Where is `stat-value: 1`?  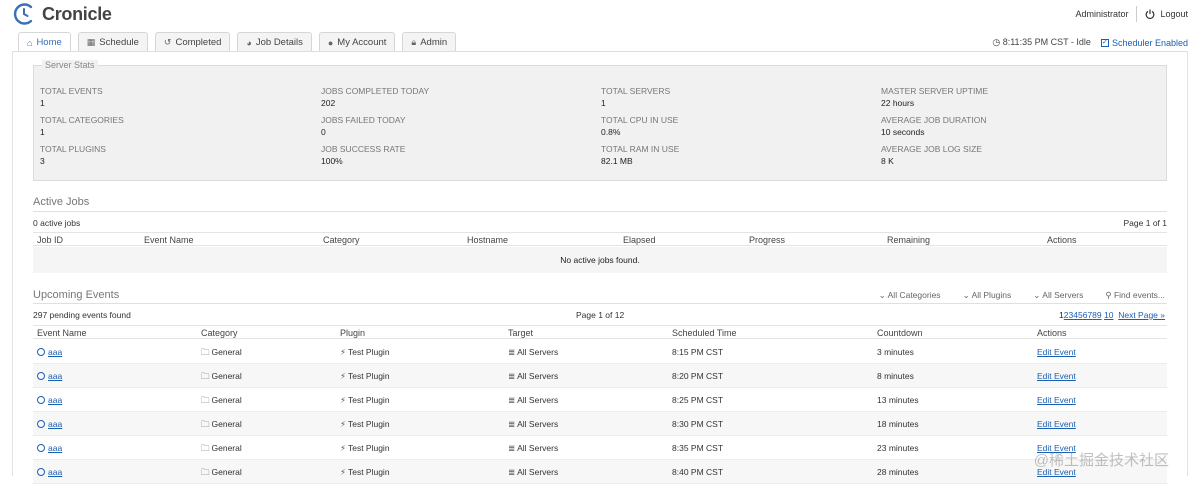 stat-value: 1 is located at coordinates (42, 132).